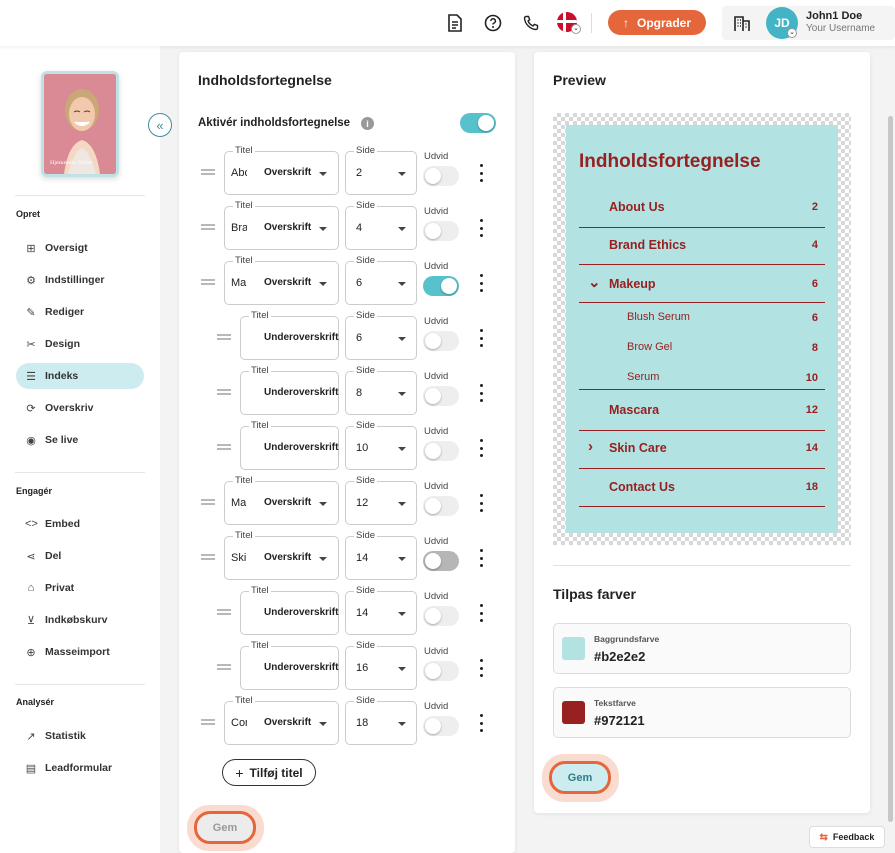  Describe the element at coordinates (638, 448) in the screenshot. I see `preview-entry-label: Skin Care` at that location.